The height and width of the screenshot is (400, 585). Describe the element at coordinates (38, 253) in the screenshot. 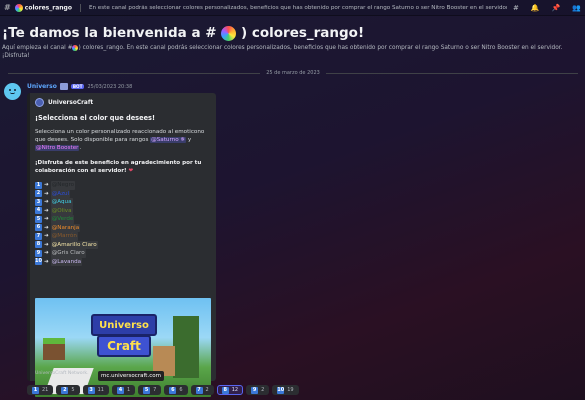

I see `keycap-9-icon: 9` at that location.